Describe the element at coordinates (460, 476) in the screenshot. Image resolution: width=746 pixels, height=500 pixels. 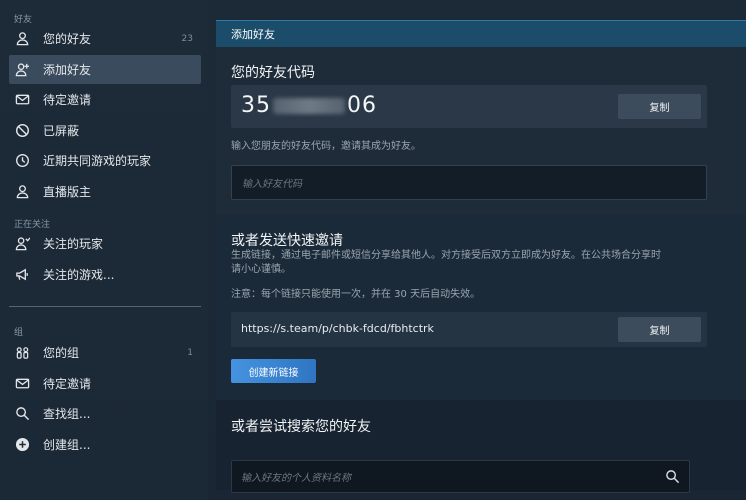
I see `profile-search-input: 输入好友的个人资料名称` at that location.